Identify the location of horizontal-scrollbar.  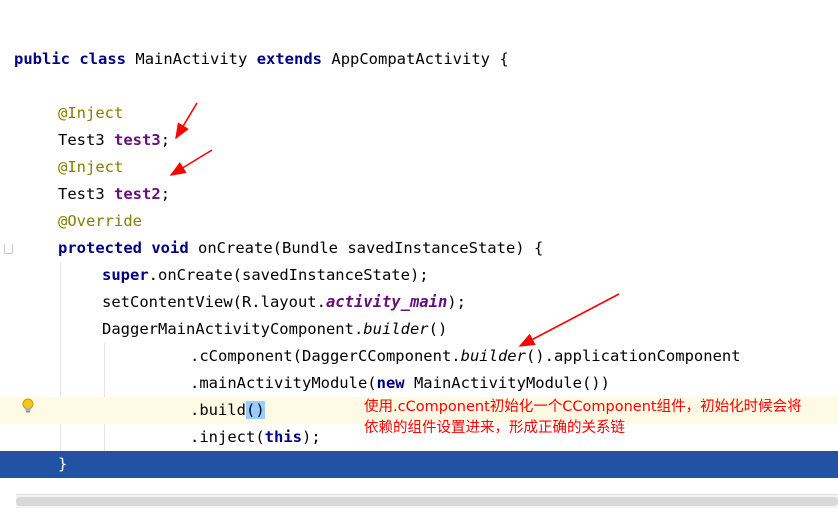
(427, 501).